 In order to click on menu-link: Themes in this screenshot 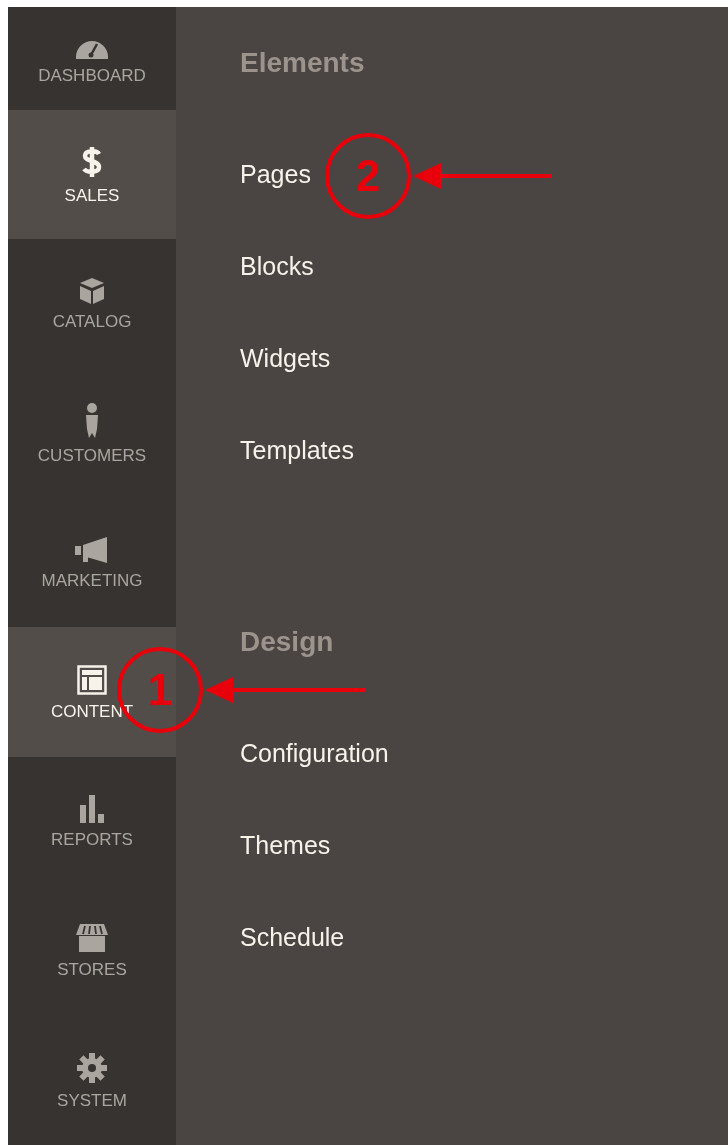, I will do `click(285, 845)`.